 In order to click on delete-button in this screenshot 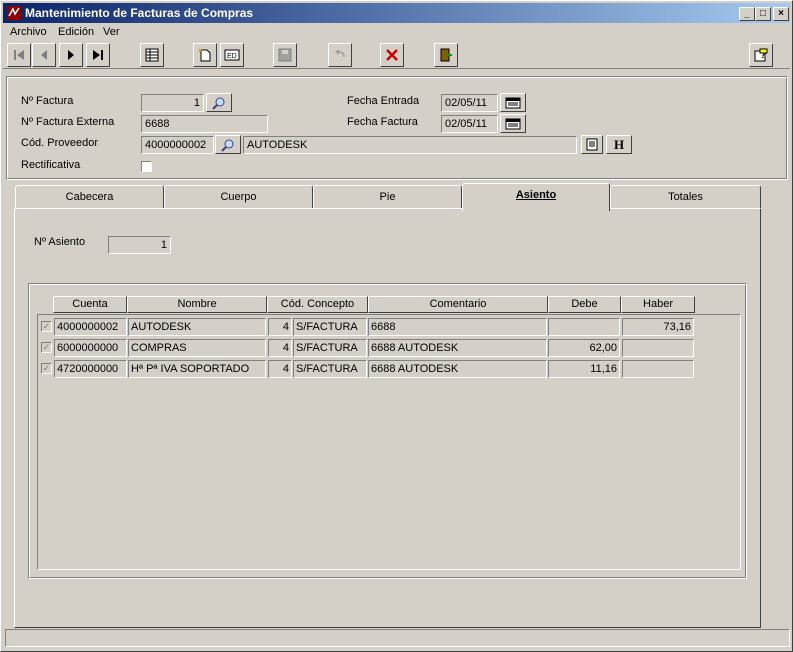, I will do `click(392, 55)`.